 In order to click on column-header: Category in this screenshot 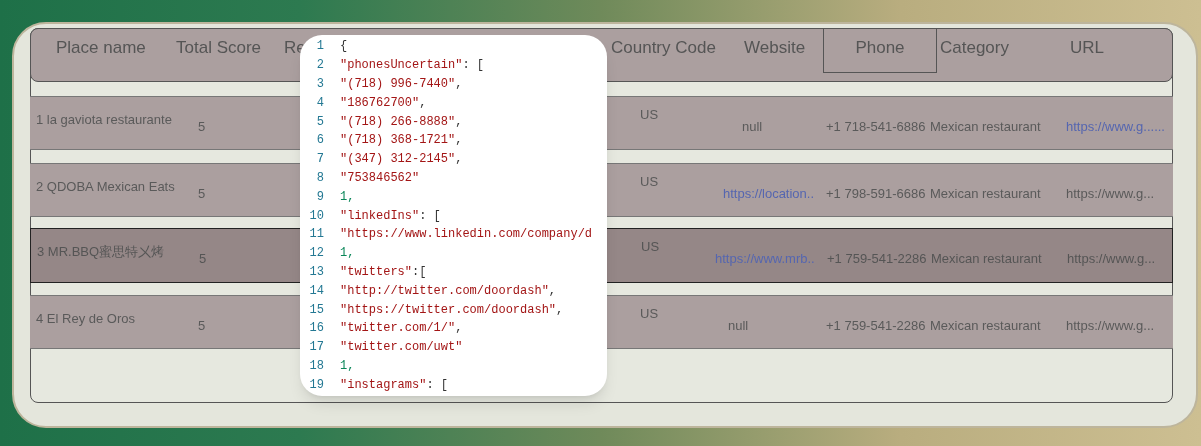, I will do `click(974, 50)`.